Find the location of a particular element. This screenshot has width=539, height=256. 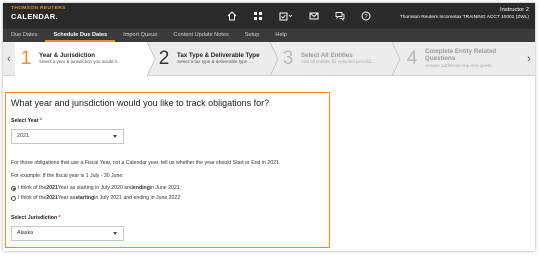

select-year-label-text: Select Year is located at coordinates (25, 121).